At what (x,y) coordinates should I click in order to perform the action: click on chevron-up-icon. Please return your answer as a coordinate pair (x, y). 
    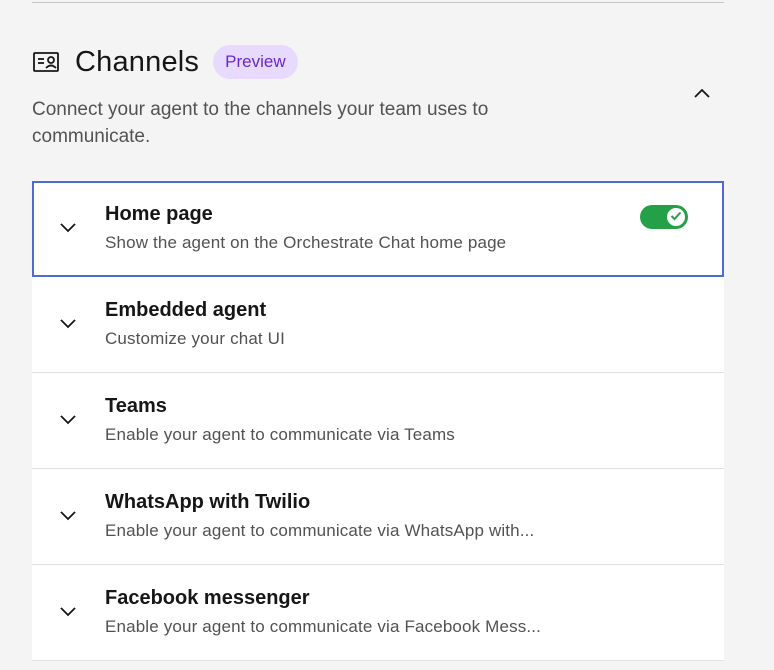
    Looking at the image, I should click on (702, 94).